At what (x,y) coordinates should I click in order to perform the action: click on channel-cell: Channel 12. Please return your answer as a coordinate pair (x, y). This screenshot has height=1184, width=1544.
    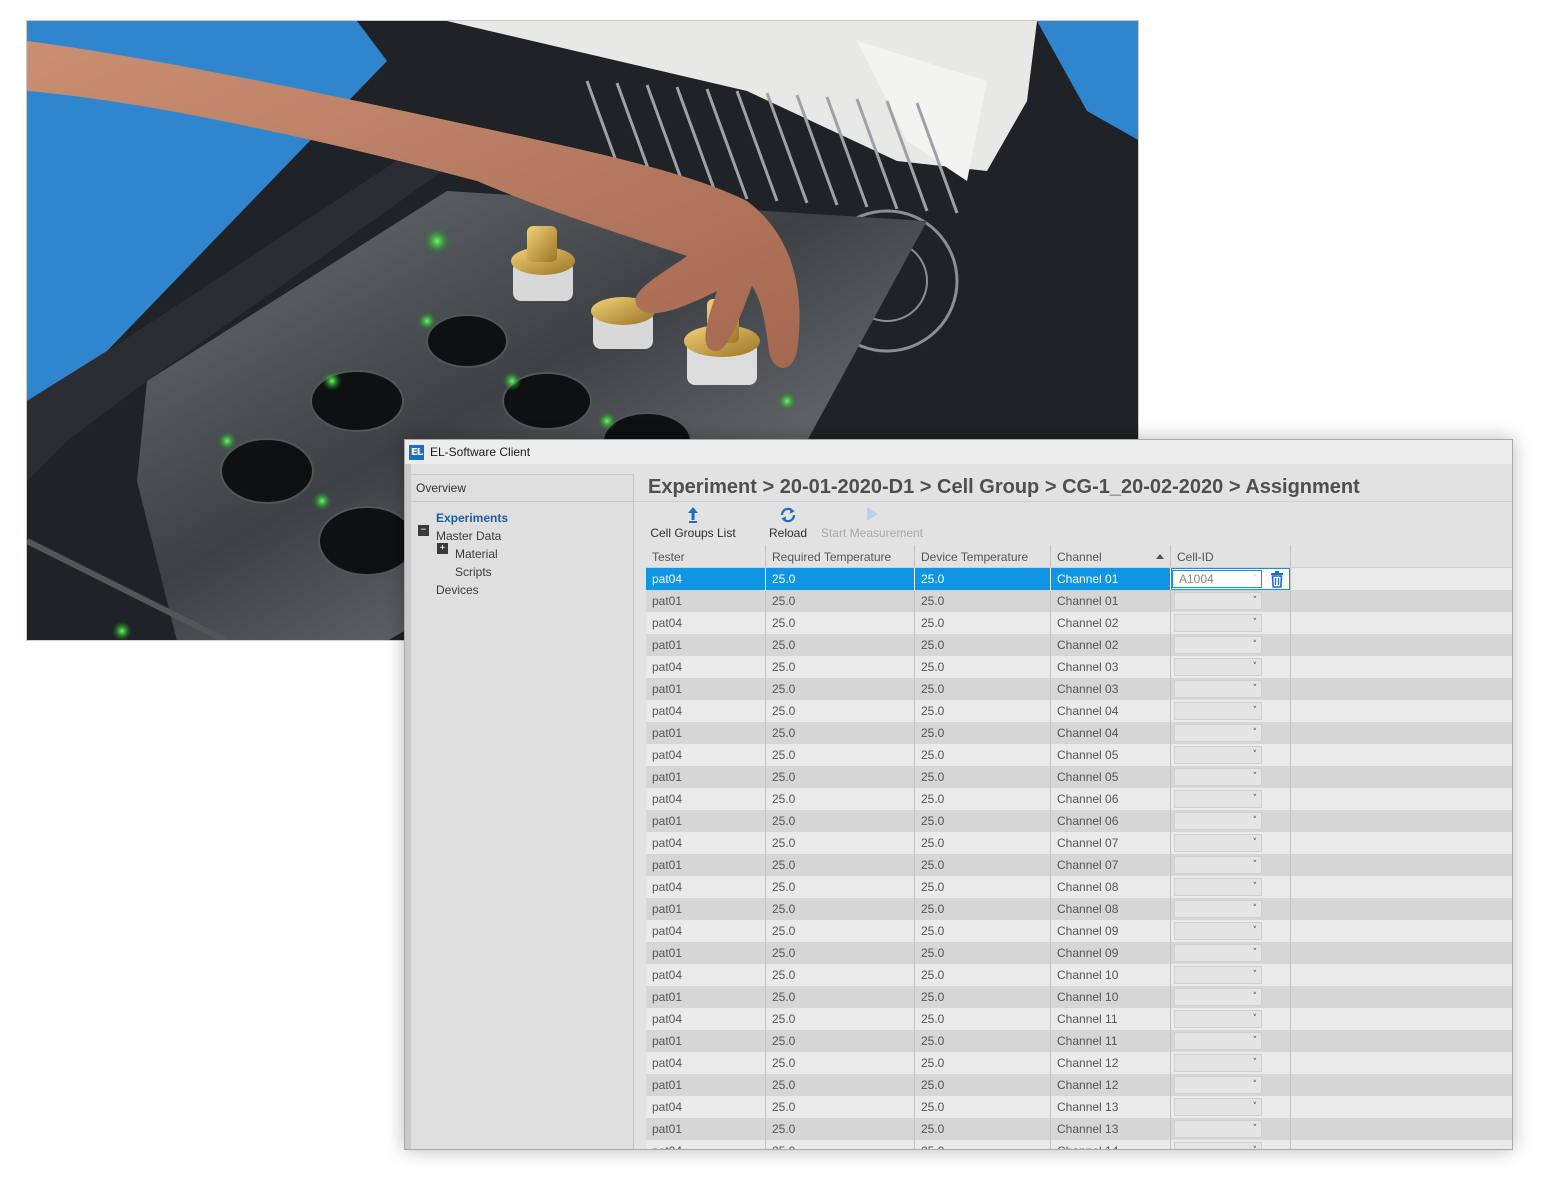
    Looking at the image, I should click on (1111, 1063).